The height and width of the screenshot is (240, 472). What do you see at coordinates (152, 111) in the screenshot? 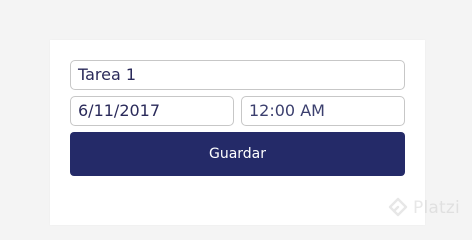
I see `task-date-input: 6/11/2017` at bounding box center [152, 111].